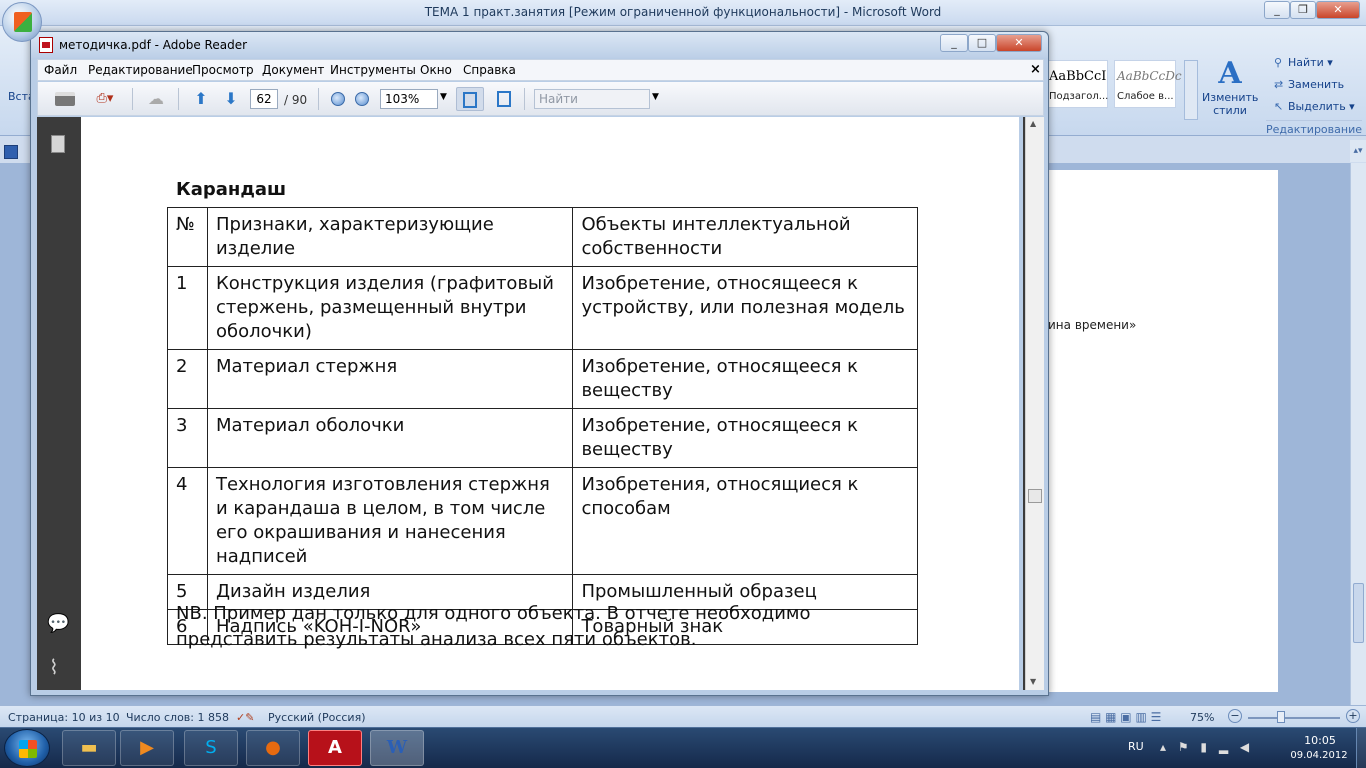 The height and width of the screenshot is (768, 1366). What do you see at coordinates (1353, 716) in the screenshot?
I see `zoom-in-icon: +` at bounding box center [1353, 716].